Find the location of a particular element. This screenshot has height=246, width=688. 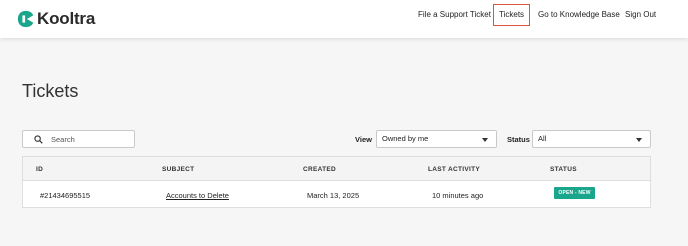

status-badge: OPEN - NEW is located at coordinates (574, 193).